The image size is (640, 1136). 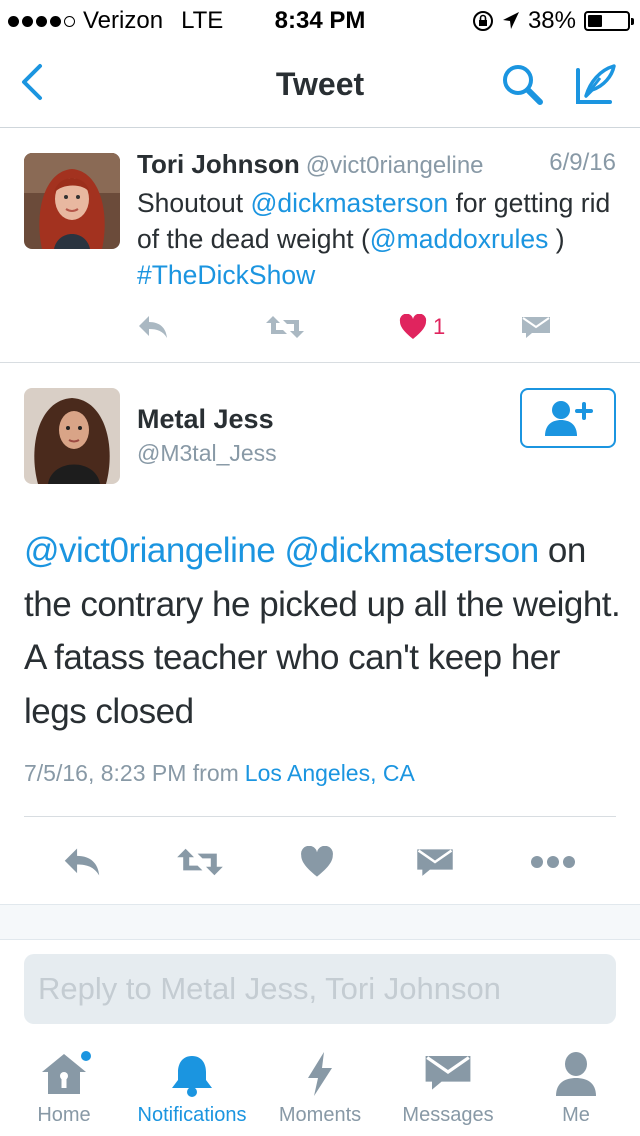 I want to click on divider, so click(x=320, y=816).